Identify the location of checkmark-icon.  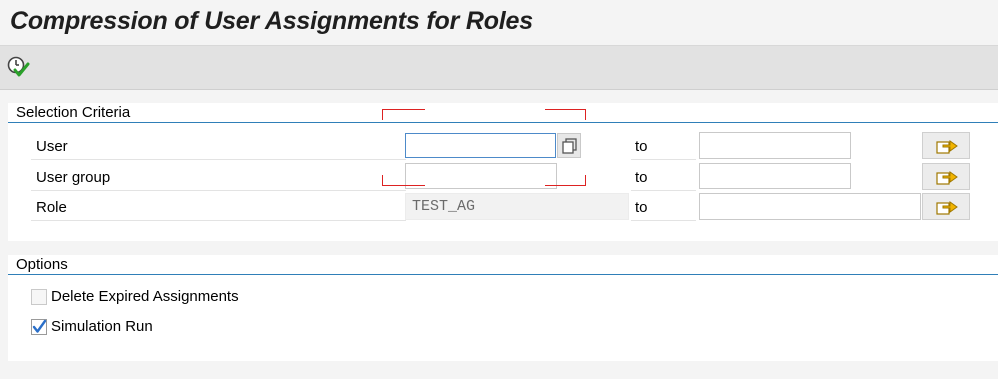
(39, 326).